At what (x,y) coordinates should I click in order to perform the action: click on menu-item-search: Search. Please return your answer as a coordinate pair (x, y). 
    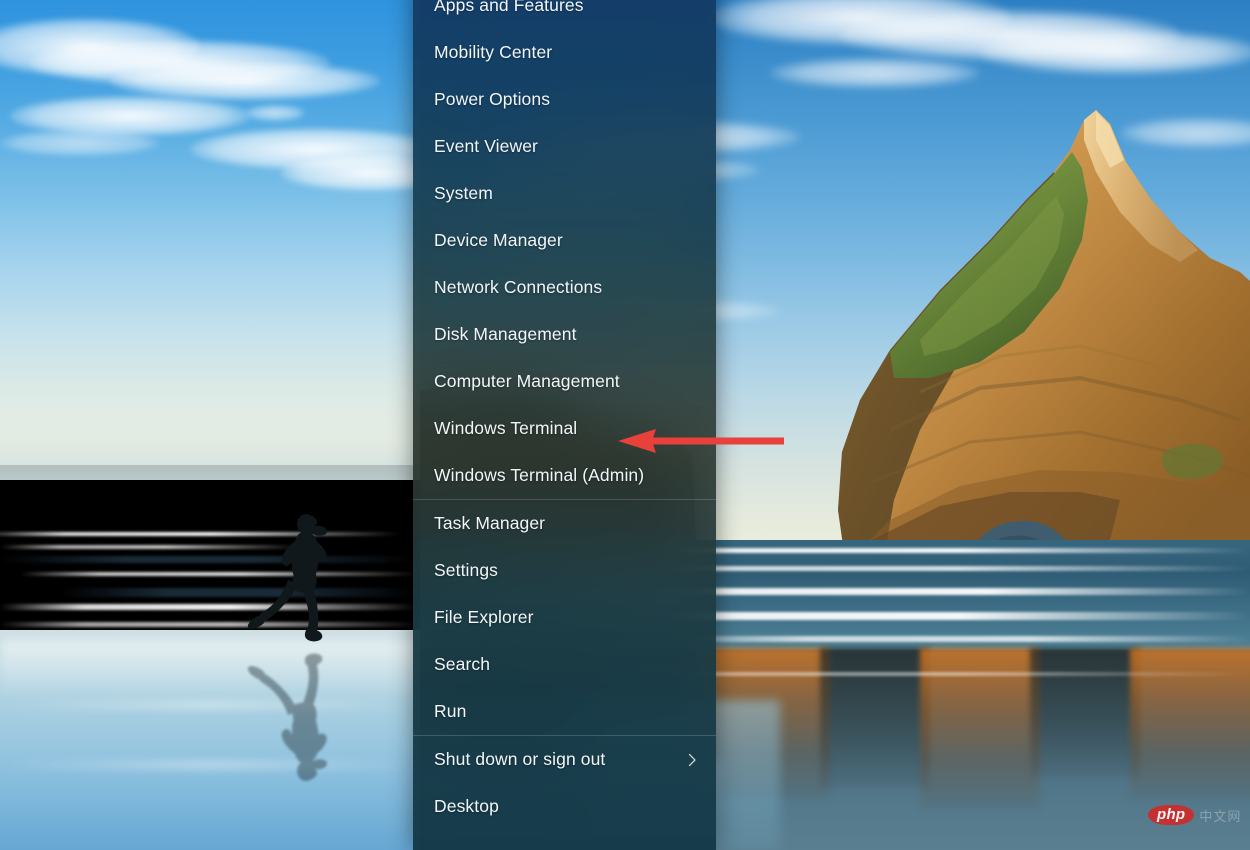
    Looking at the image, I should click on (564, 664).